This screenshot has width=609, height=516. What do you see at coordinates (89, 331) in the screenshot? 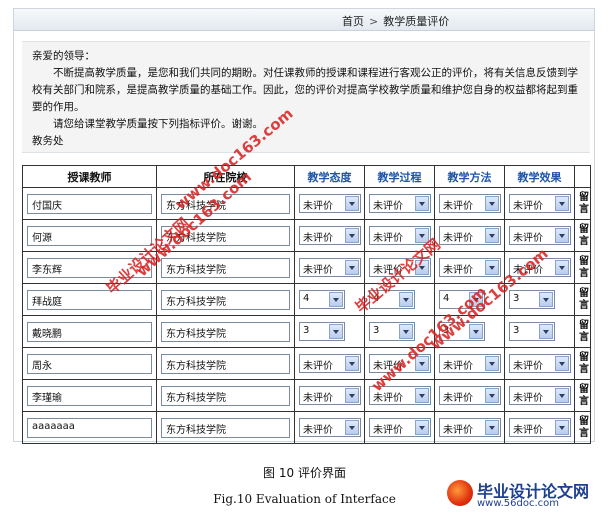
I see `teacher-name-field: 戴晓鹏` at bounding box center [89, 331].